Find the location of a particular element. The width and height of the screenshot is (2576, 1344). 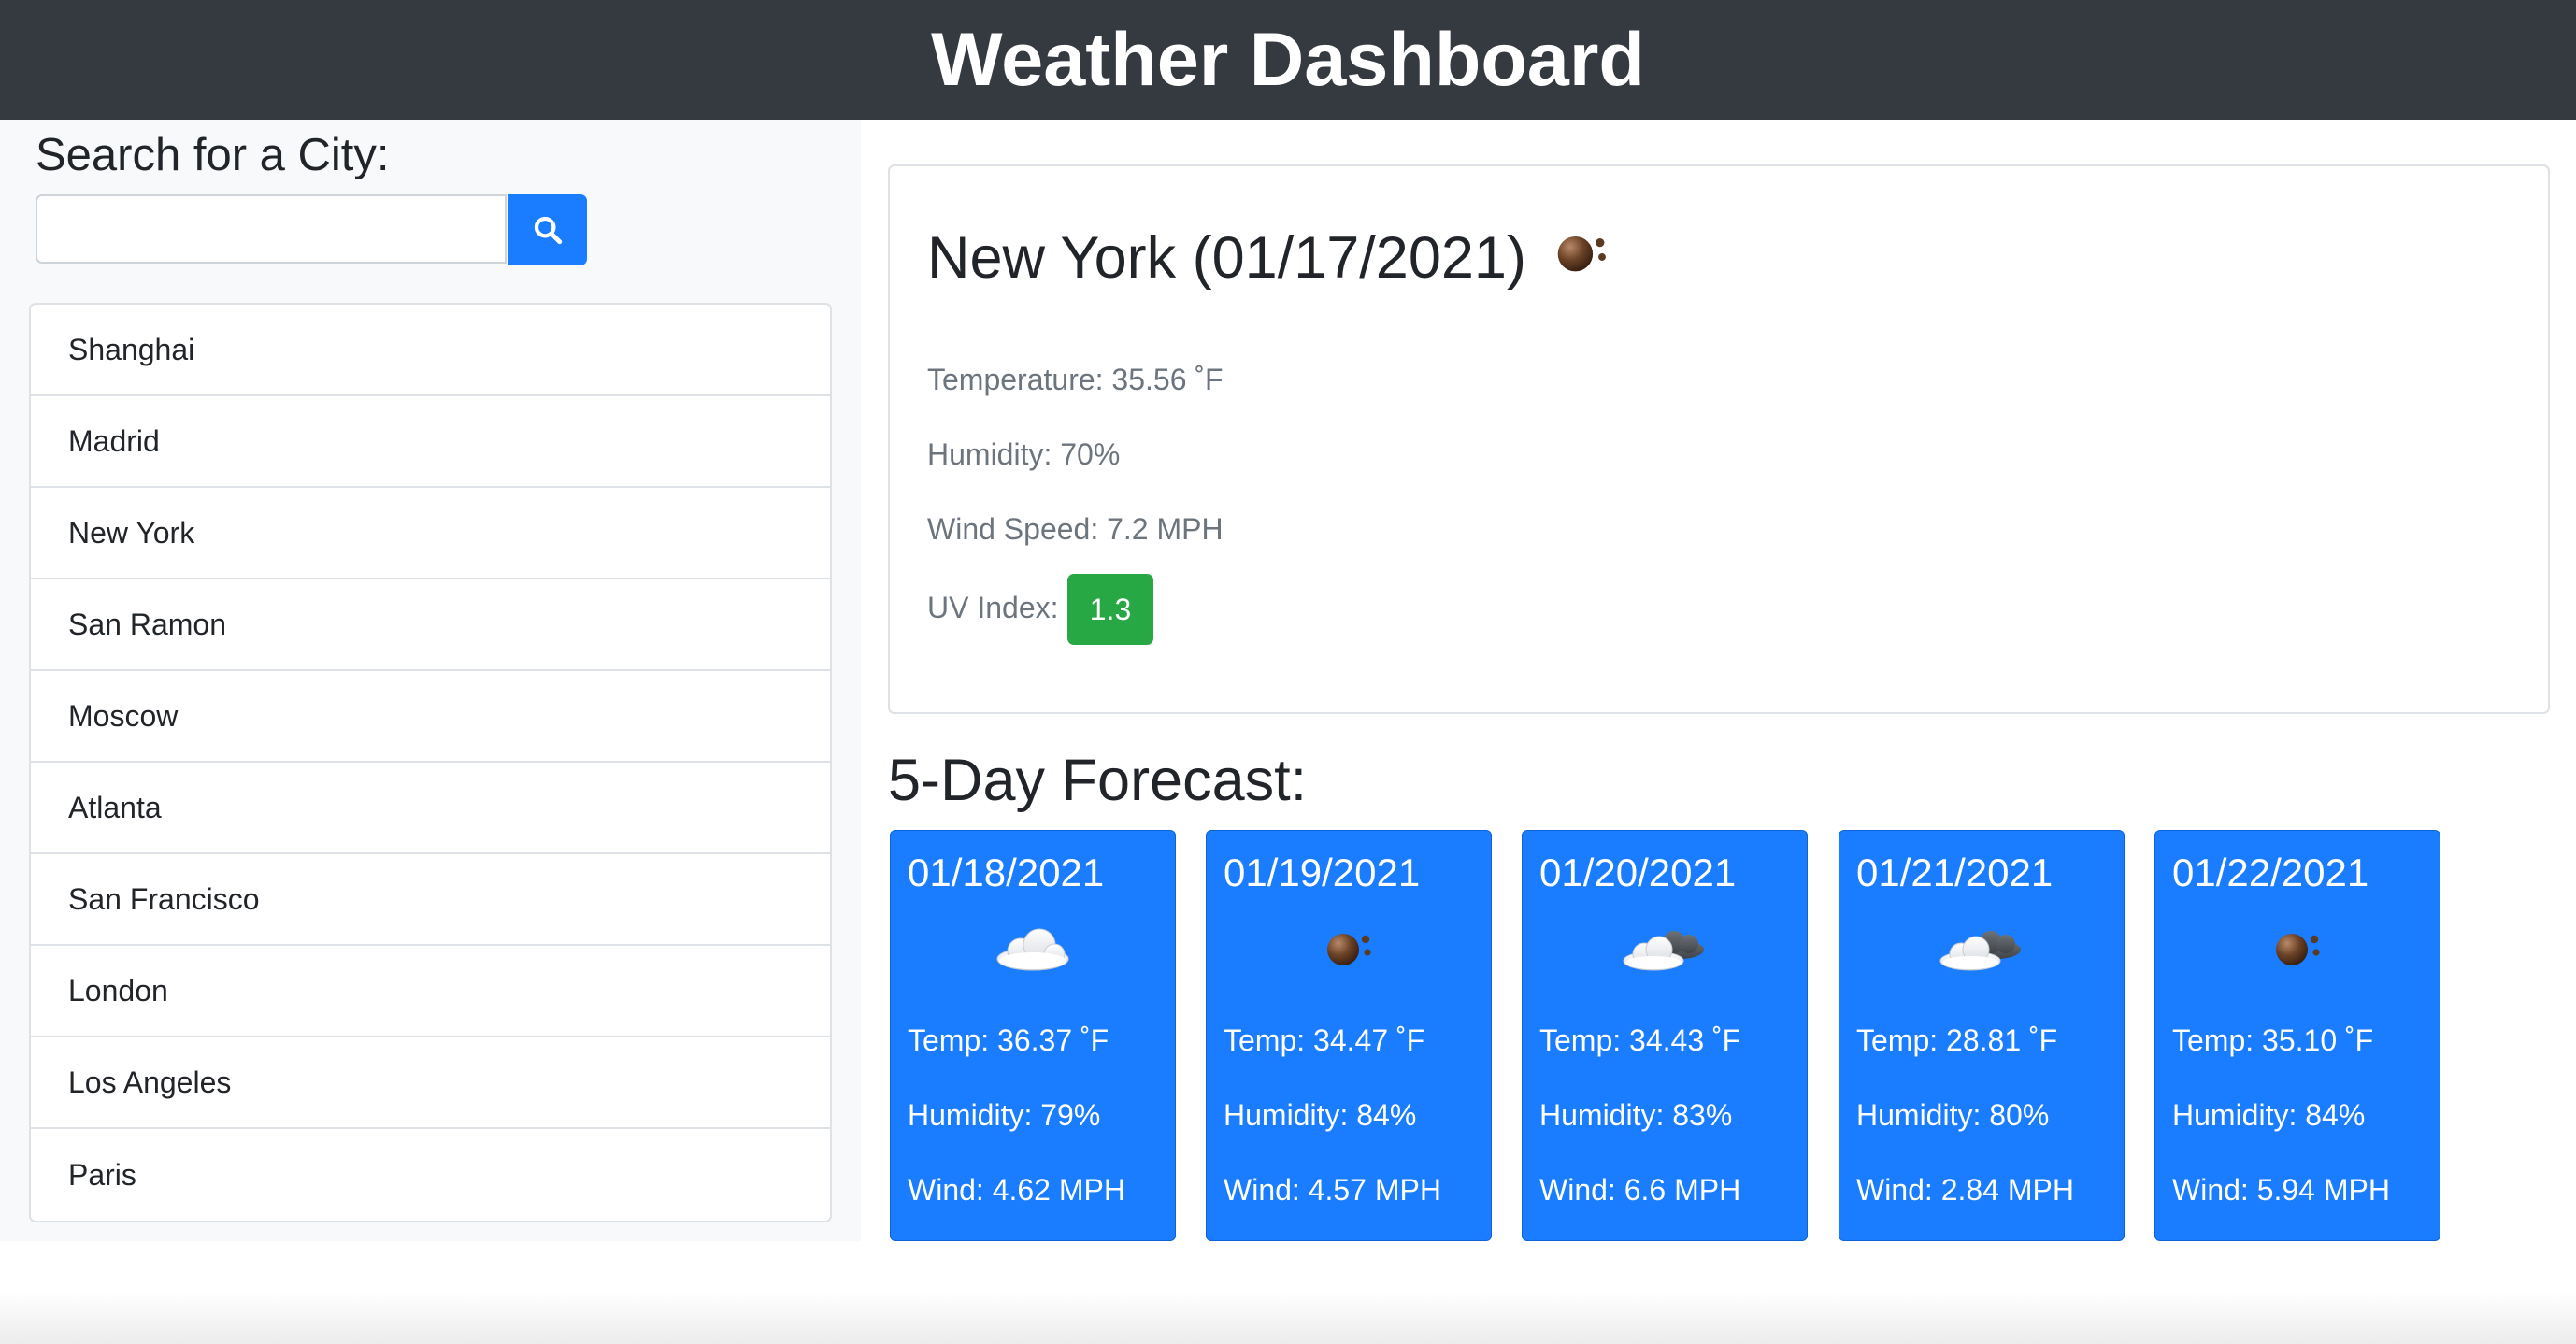

current-wind-speed: Wind Speed: 7.2 MPH is located at coordinates (1075, 529).